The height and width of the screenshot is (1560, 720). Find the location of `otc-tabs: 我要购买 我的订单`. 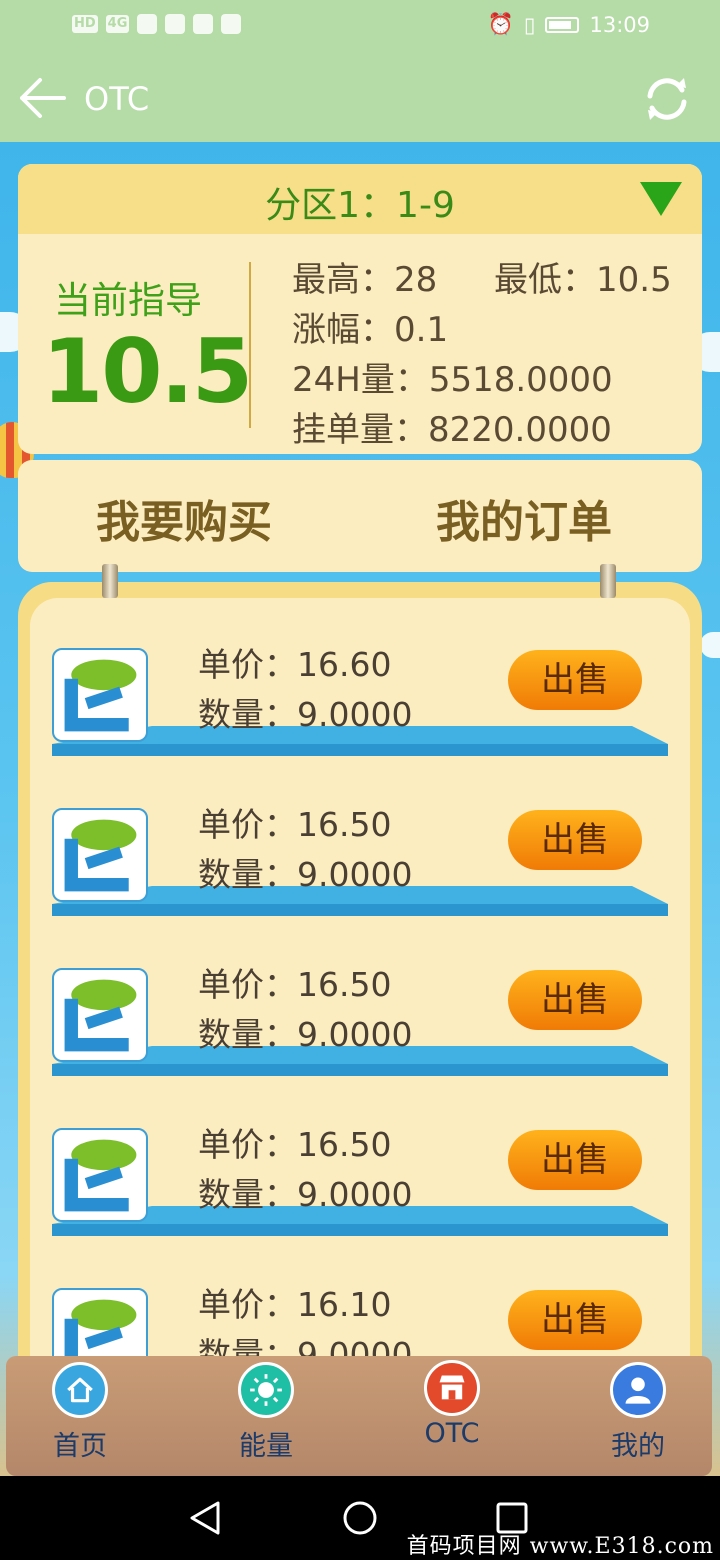

otc-tabs: 我要购买 我的订单 is located at coordinates (360, 516).